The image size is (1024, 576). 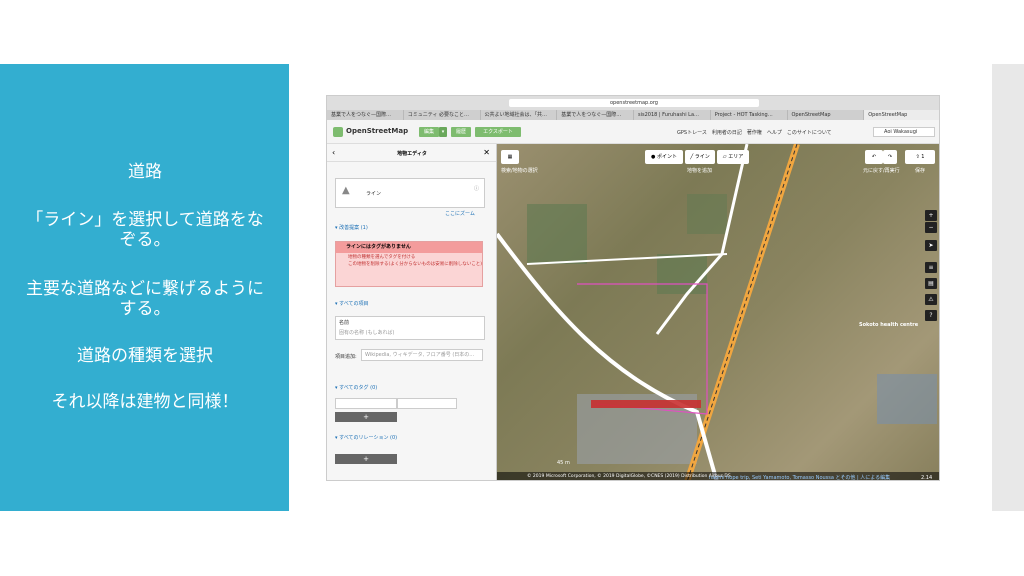 What do you see at coordinates (826, 115) in the screenshot?
I see `browser-tab: OpenStreetMap` at bounding box center [826, 115].